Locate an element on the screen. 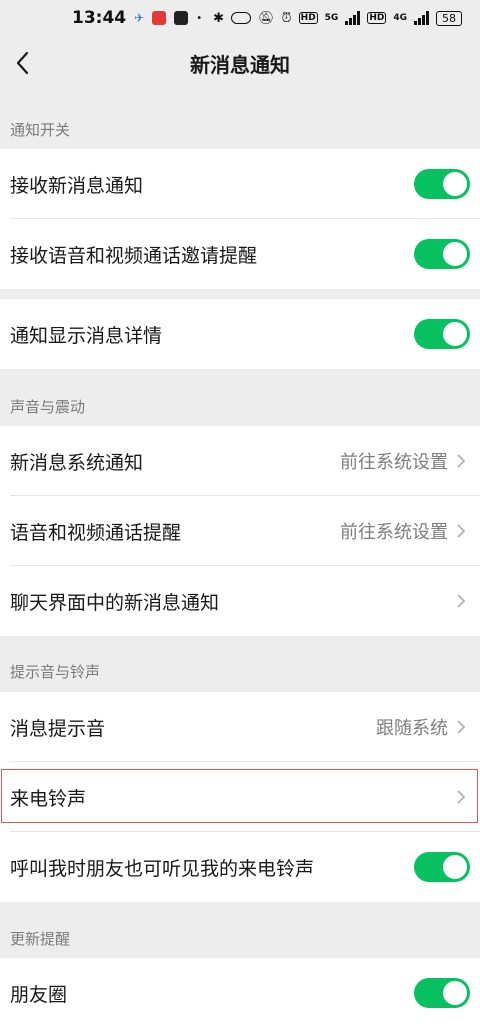 The width and height of the screenshot is (480, 1028). row-label: 新消息系统通知 is located at coordinates (77, 462).